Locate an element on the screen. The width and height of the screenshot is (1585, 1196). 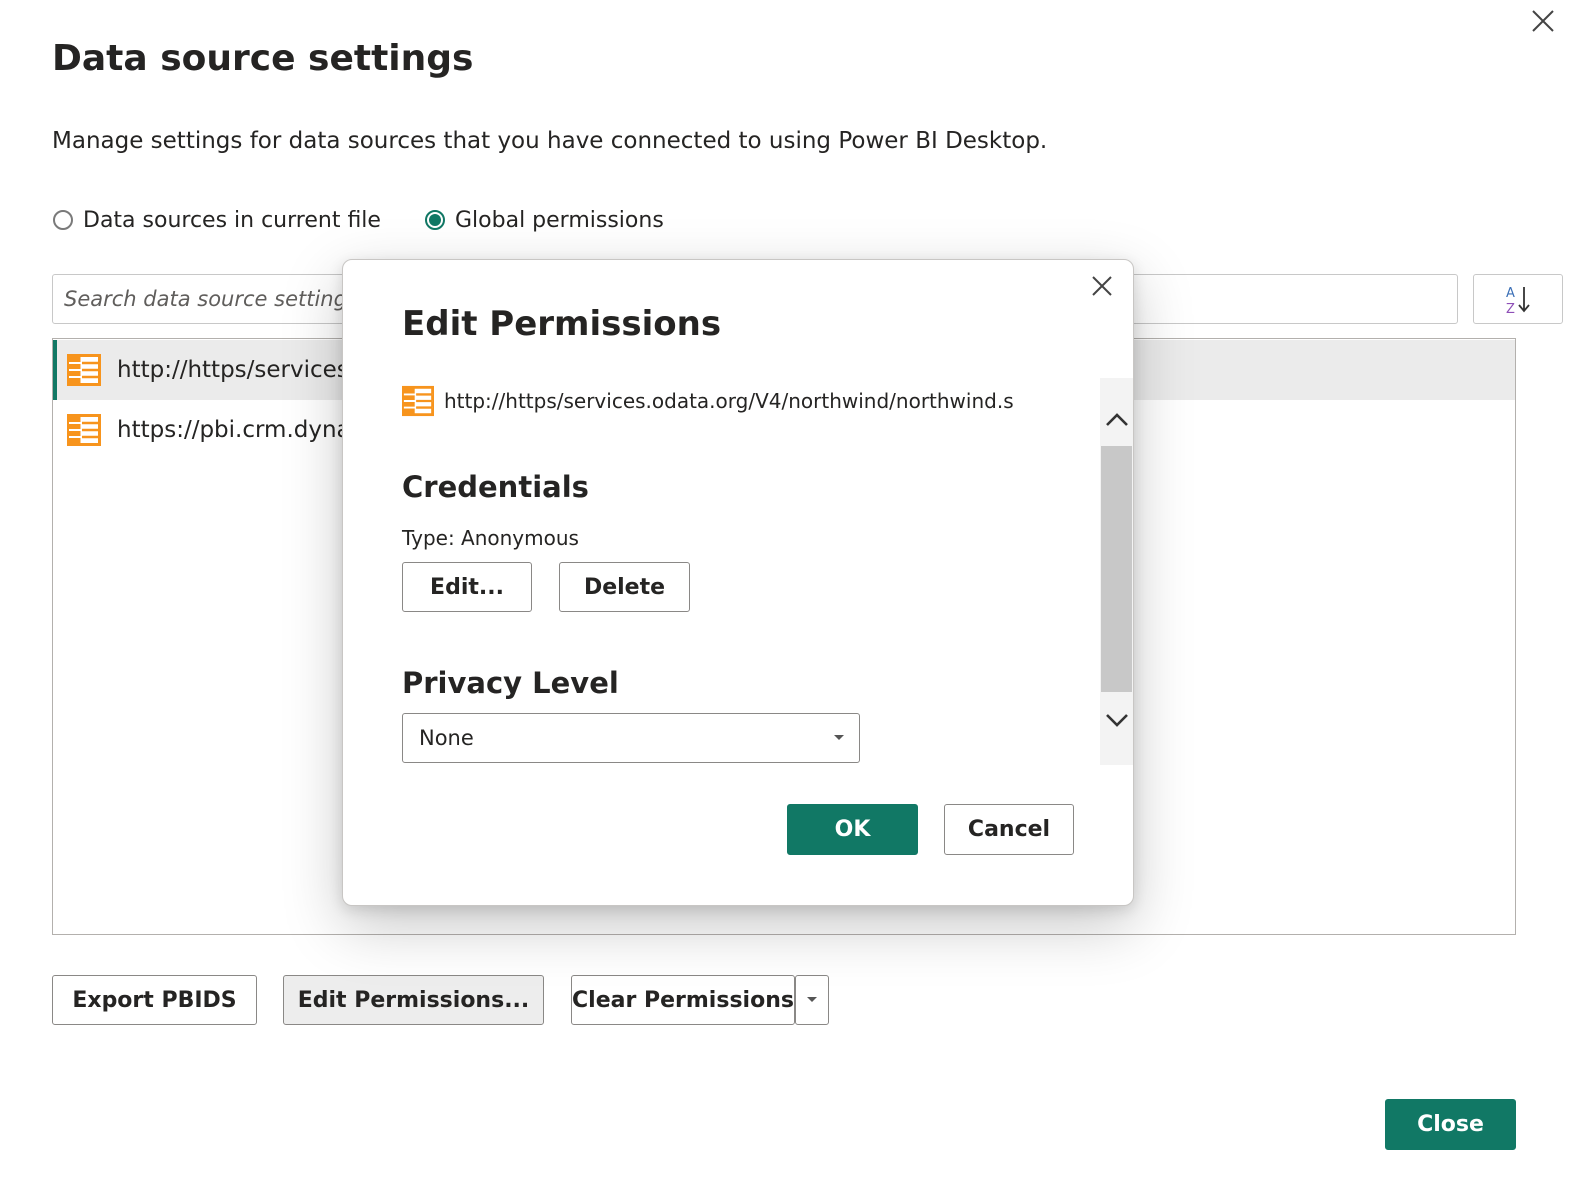
privacy-level-value: None is located at coordinates (446, 738).